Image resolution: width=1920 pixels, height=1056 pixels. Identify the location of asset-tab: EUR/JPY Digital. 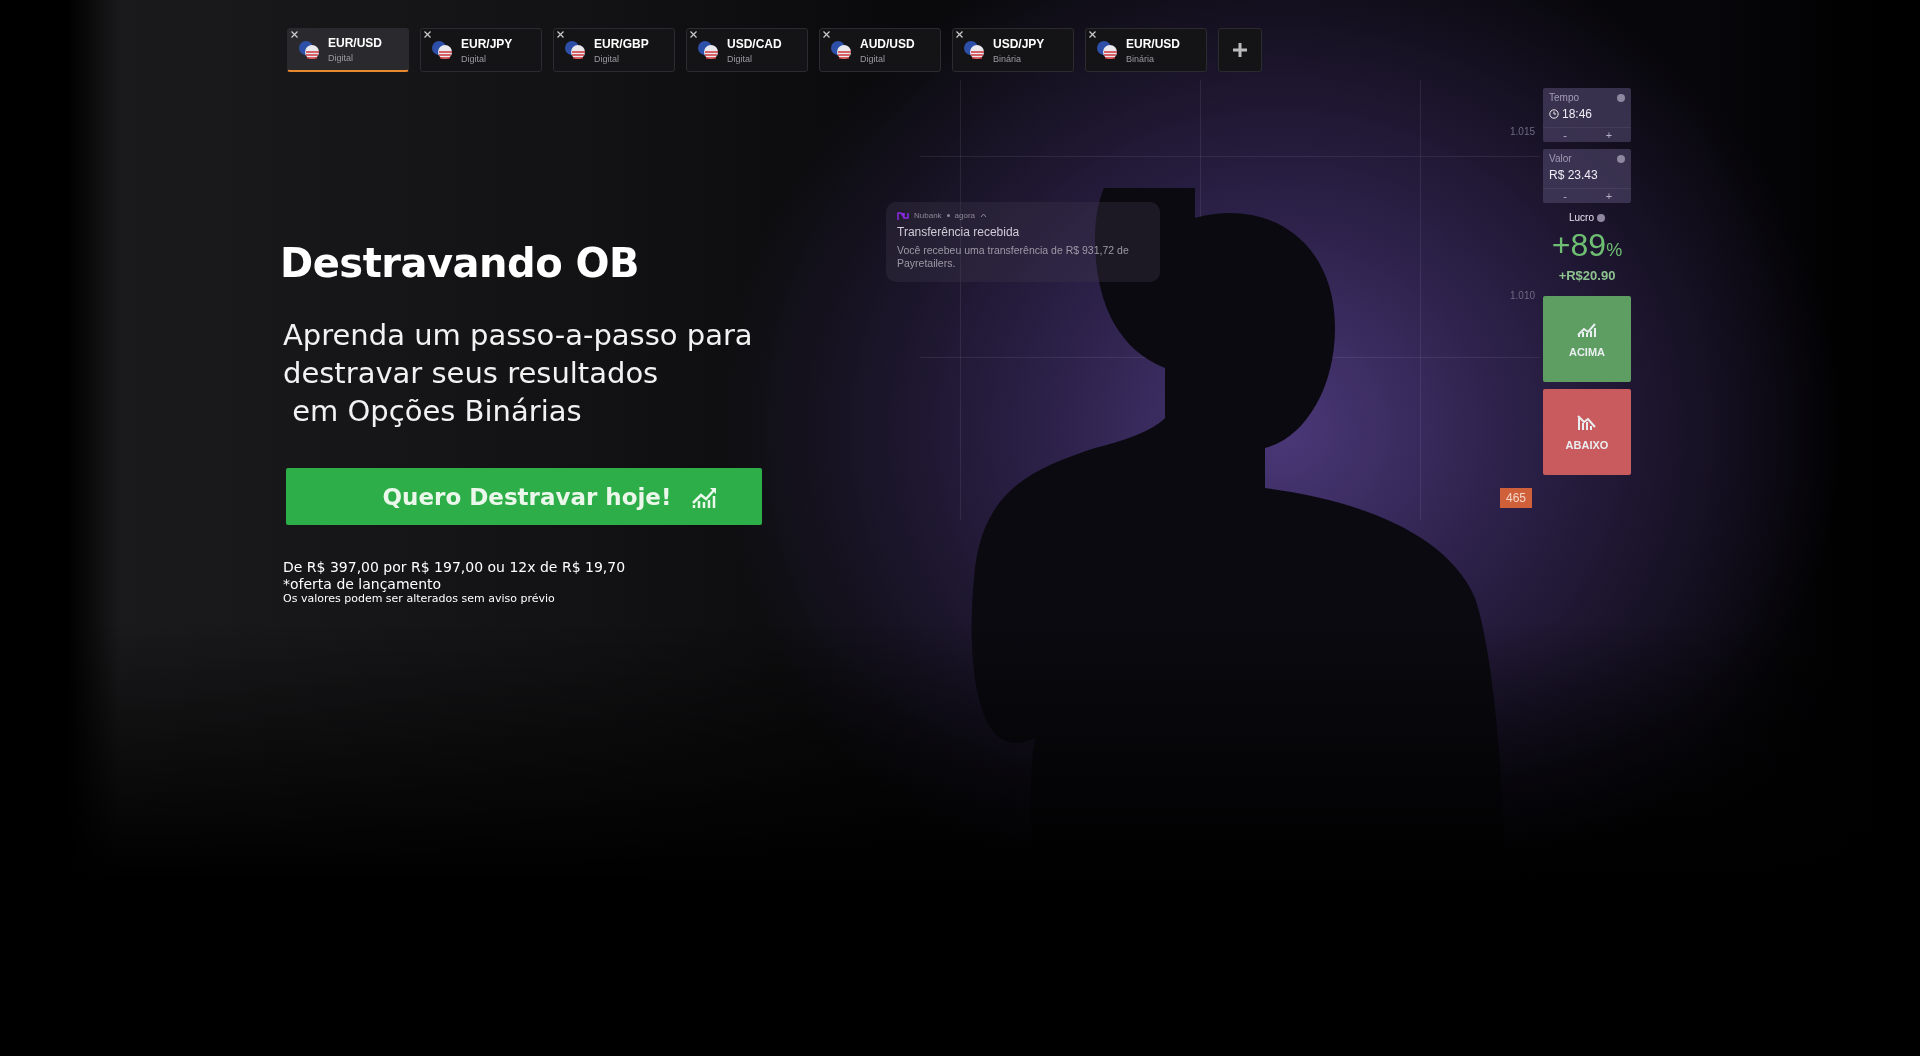
(481, 50).